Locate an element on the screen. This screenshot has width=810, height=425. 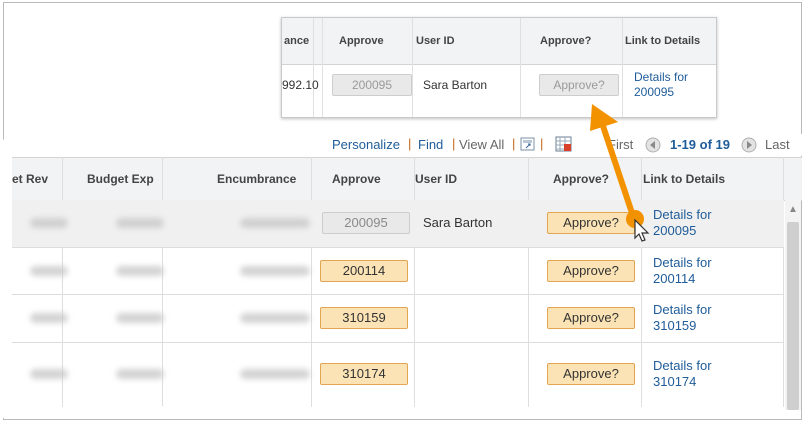
callout-arrow is located at coordinates (612, 158).